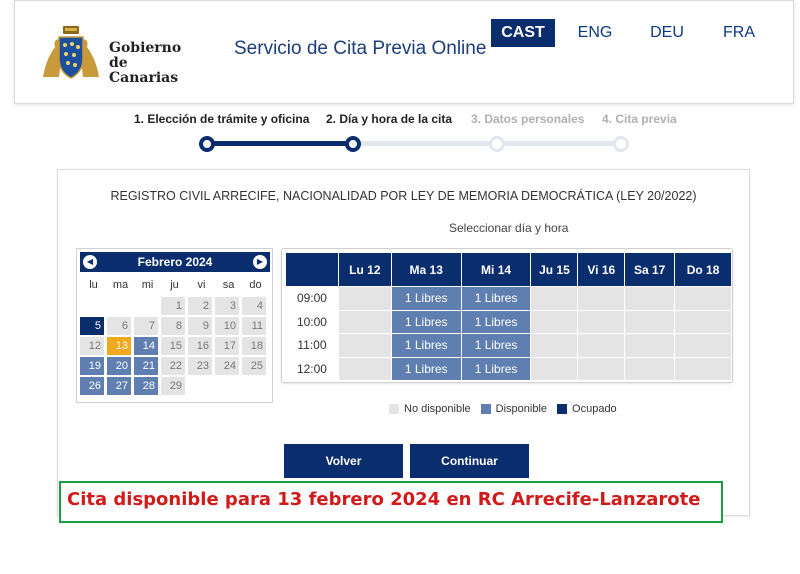  Describe the element at coordinates (120, 285) in the screenshot. I see `weekday-label: ma` at that location.